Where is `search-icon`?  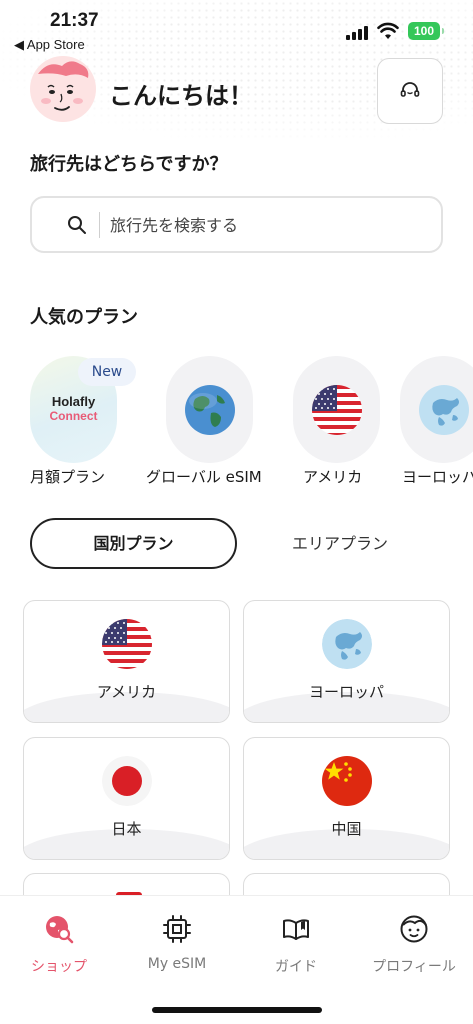
search-icon is located at coordinates (77, 225).